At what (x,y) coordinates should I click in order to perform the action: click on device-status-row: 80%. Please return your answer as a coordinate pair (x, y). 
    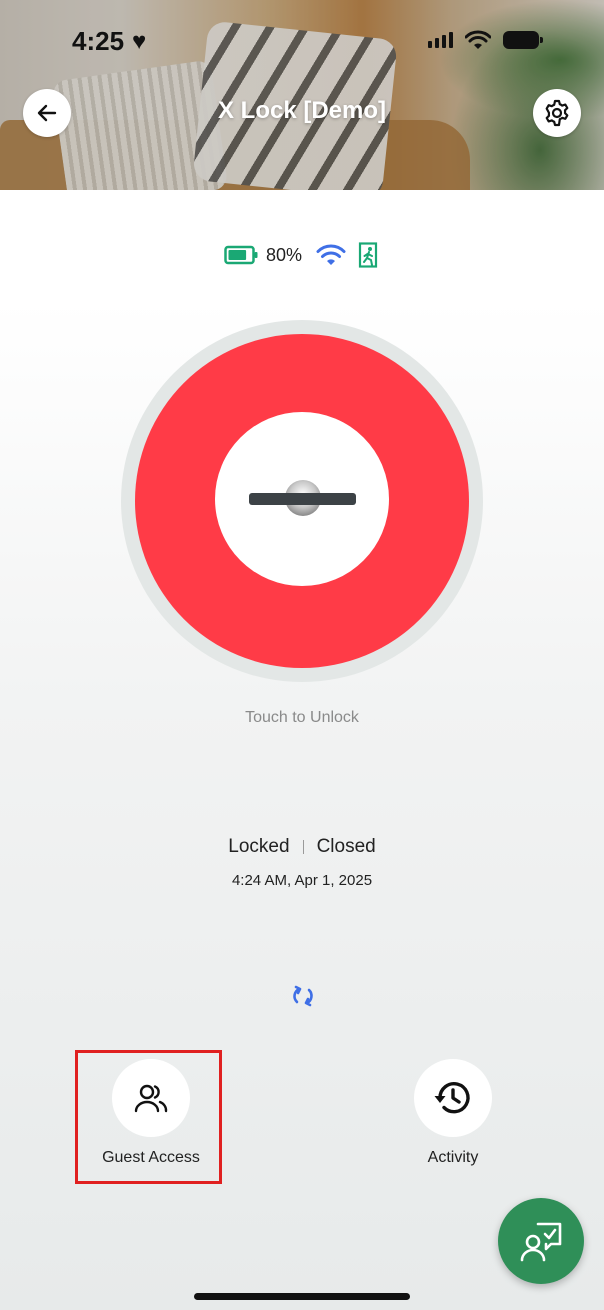
    Looking at the image, I should click on (302, 255).